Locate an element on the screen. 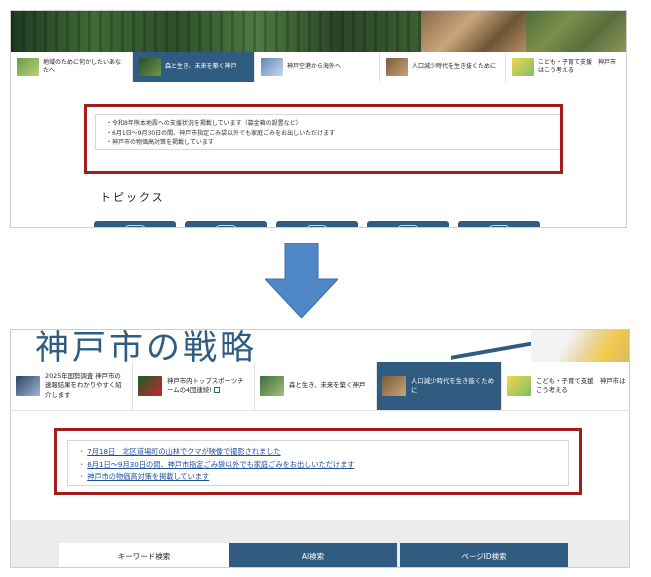 The height and width of the screenshot is (577, 651). bag-icon is located at coordinates (317, 226).